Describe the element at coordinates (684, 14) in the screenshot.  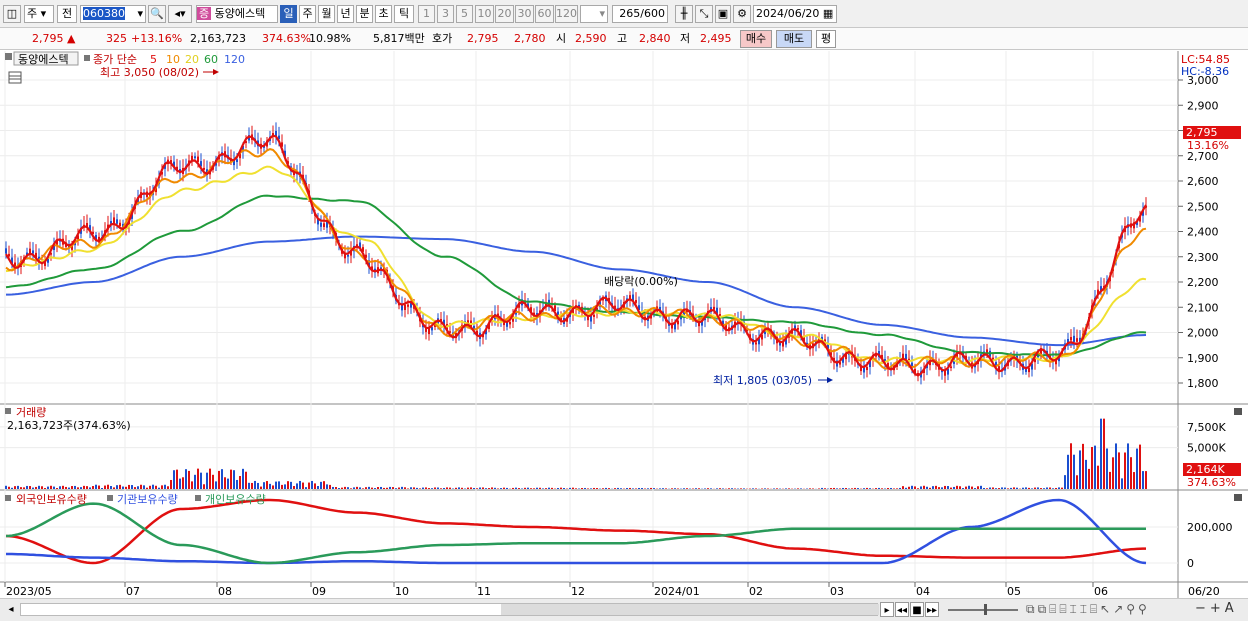
I see `candle-type-icon: ╫` at that location.